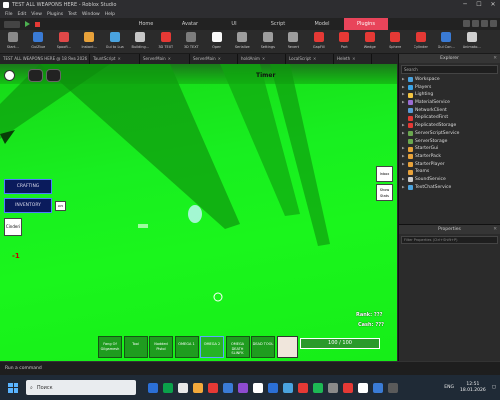 The image size is (500, 400). I want to click on toolbar-button: GapFill, so click(319, 42).